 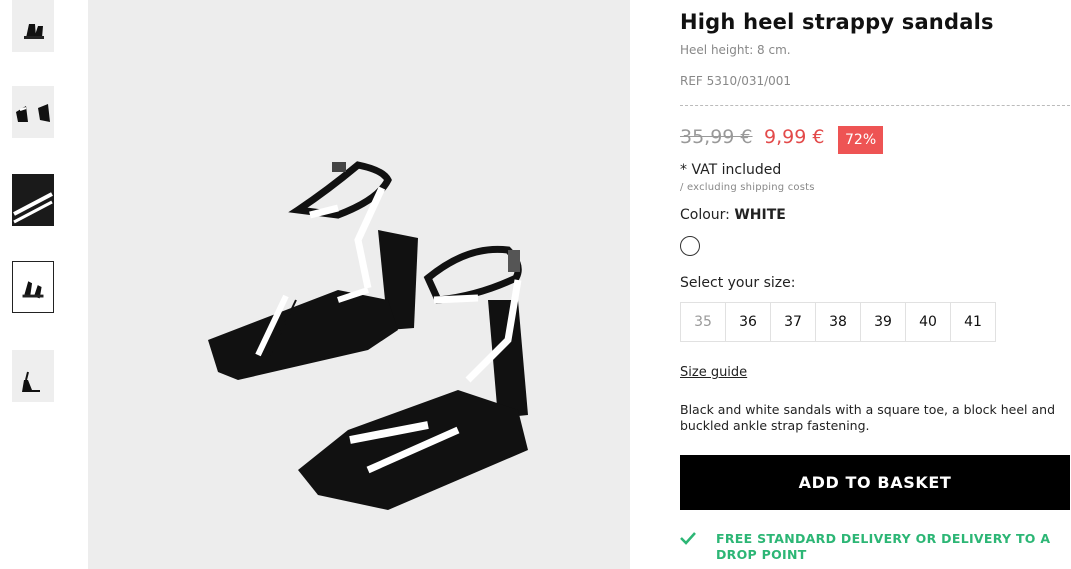 What do you see at coordinates (794, 137) in the screenshot?
I see `sale-price: 9,99 €` at bounding box center [794, 137].